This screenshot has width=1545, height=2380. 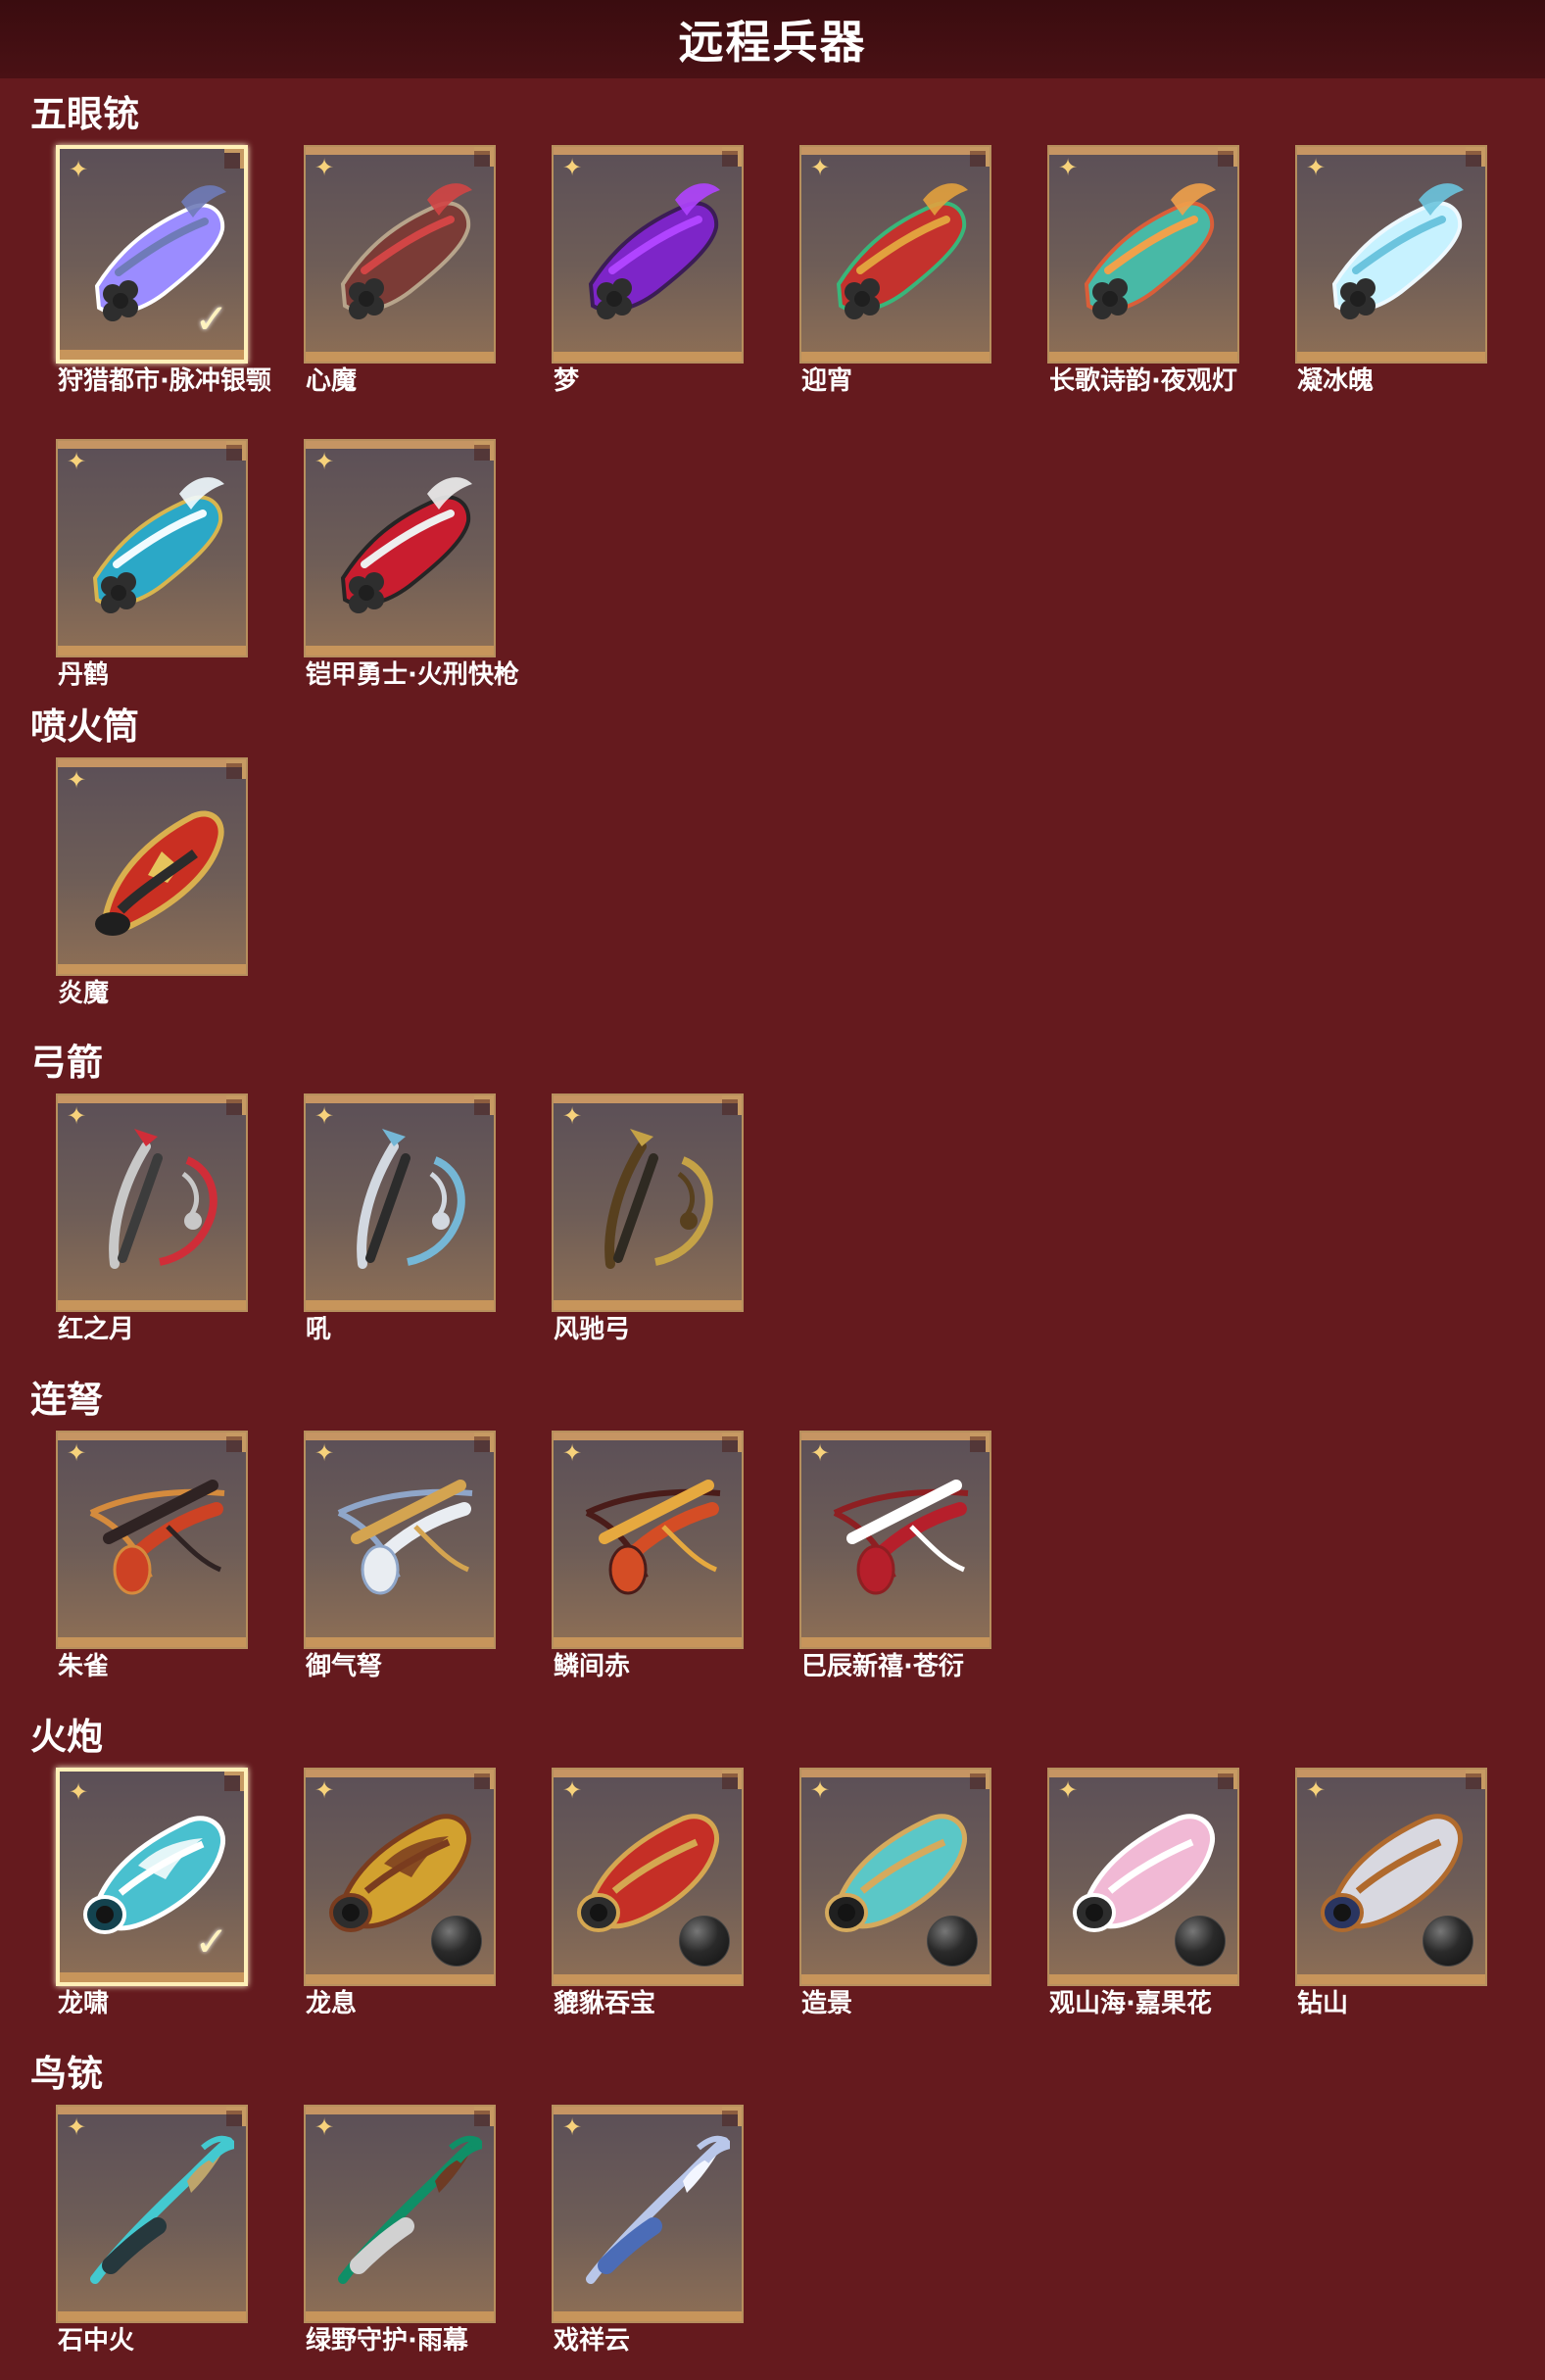 I want to click on weapon-item: ✦ 戏祥云, so click(x=648, y=2230).